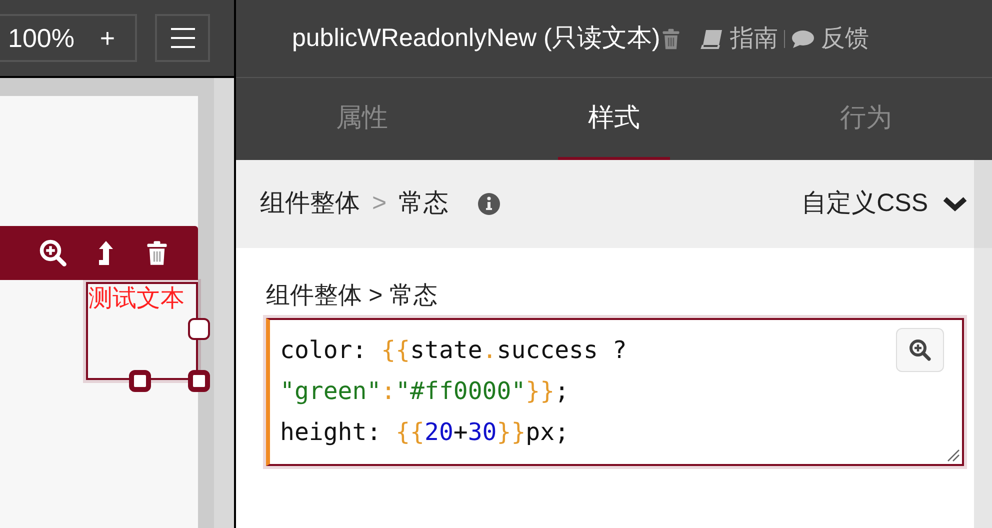 Image resolution: width=992 pixels, height=528 pixels. Describe the element at coordinates (425, 391) in the screenshot. I see `code-line: "green":"#ff0000"}};` at that location.